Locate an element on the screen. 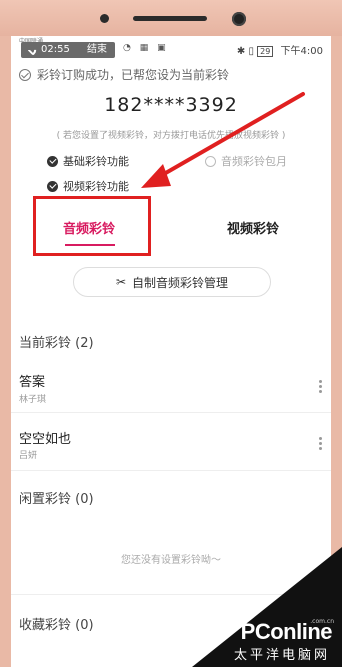 Image resolution: width=342 pixels, height=667 pixels. phone-bezel is located at coordinates (171, 18).